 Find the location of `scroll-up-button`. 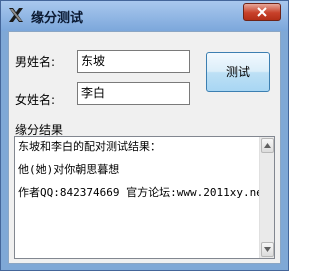

scroll-up-button is located at coordinates (267, 145).